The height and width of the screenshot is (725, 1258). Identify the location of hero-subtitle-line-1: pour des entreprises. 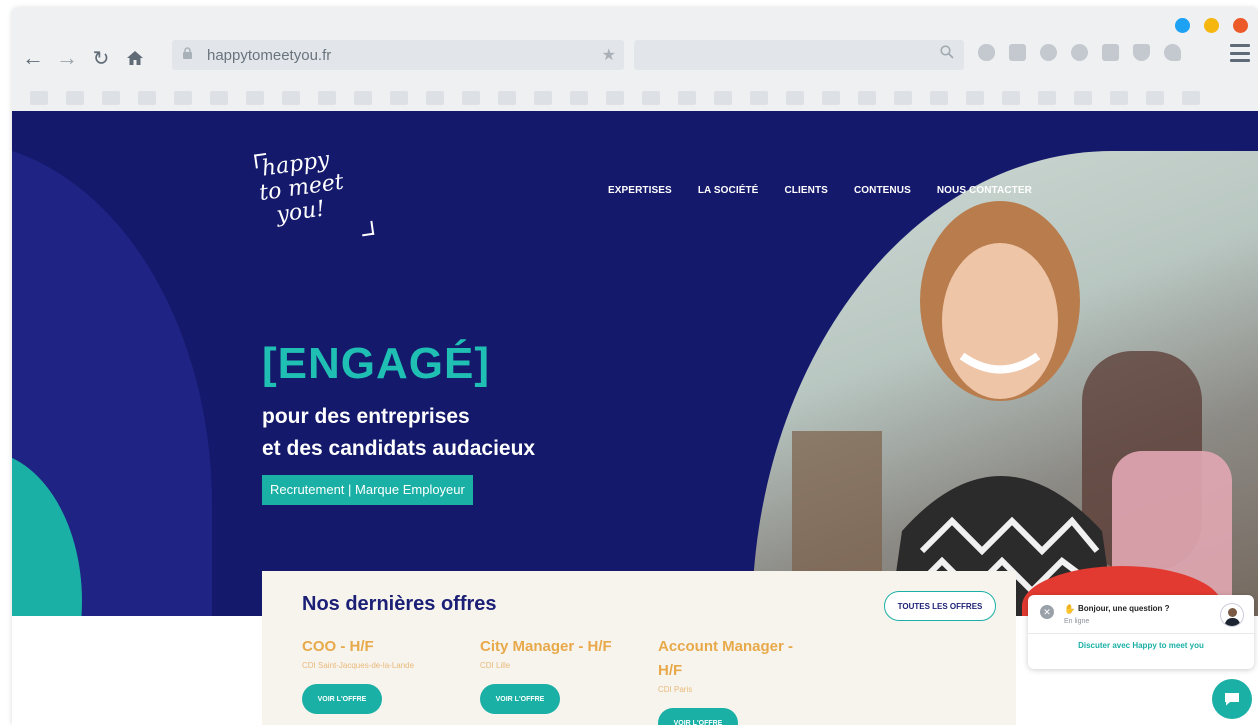
(366, 416).